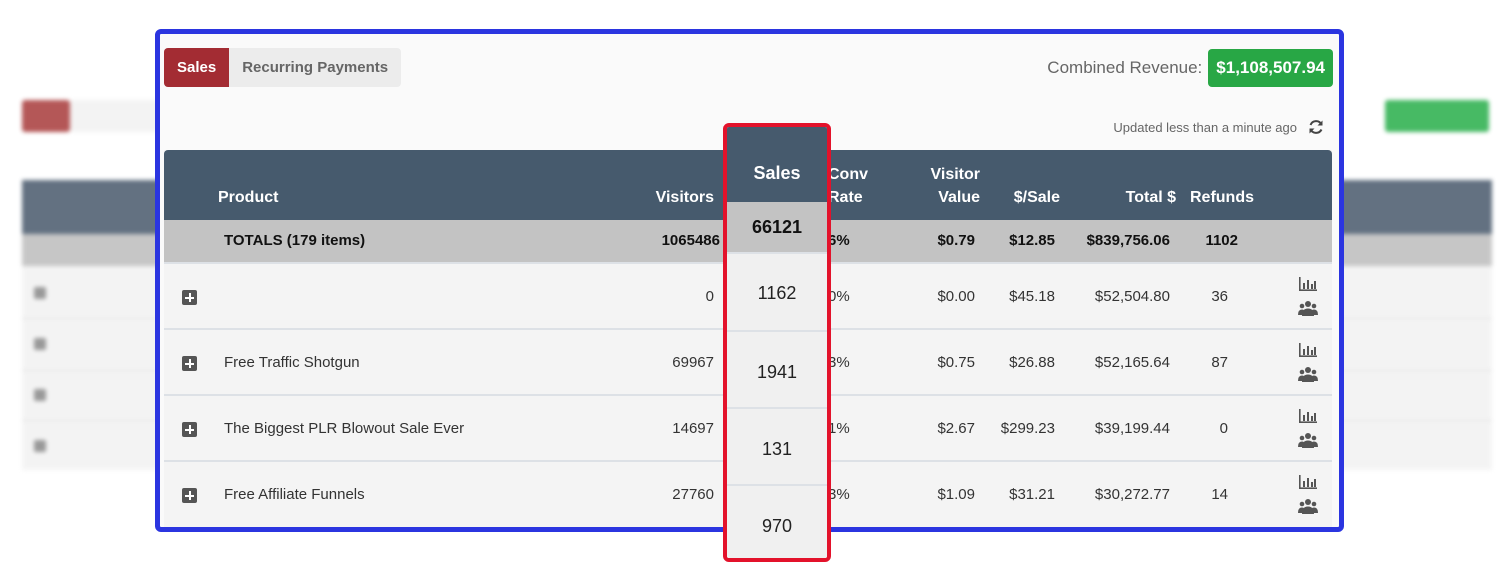 The width and height of the screenshot is (1500, 585). What do you see at coordinates (693, 494) in the screenshot?
I see `row-visitors: 27760` at bounding box center [693, 494].